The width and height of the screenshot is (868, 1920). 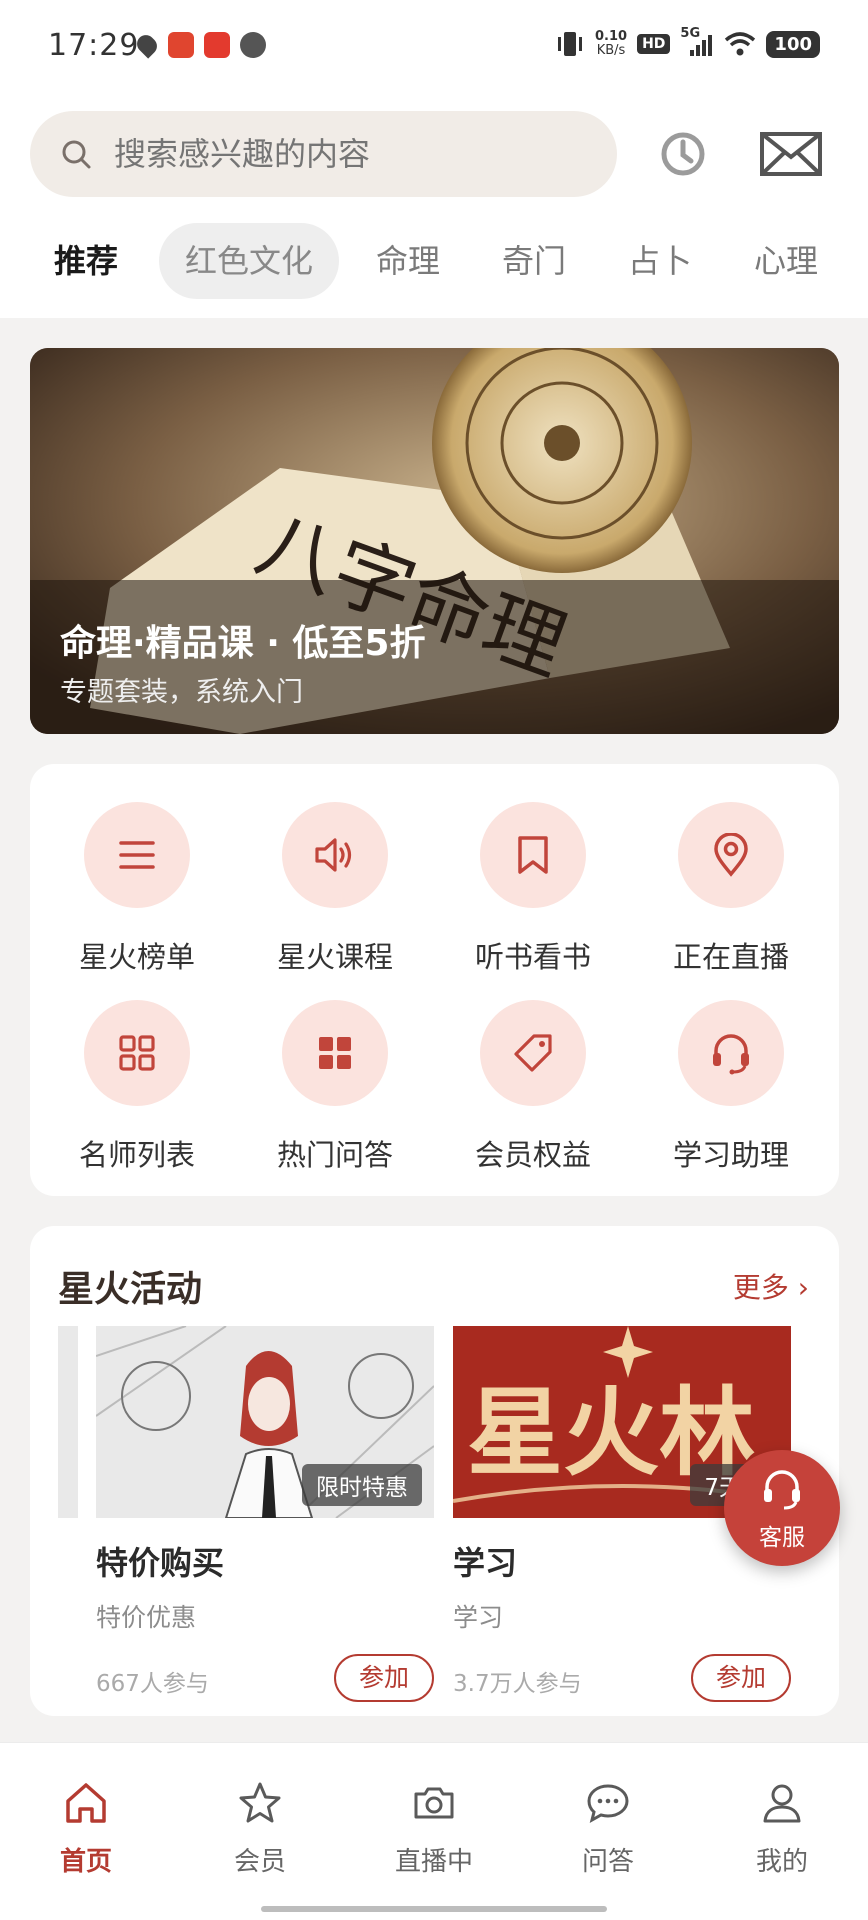 I want to click on location-pin-icon, so click(x=731, y=855).